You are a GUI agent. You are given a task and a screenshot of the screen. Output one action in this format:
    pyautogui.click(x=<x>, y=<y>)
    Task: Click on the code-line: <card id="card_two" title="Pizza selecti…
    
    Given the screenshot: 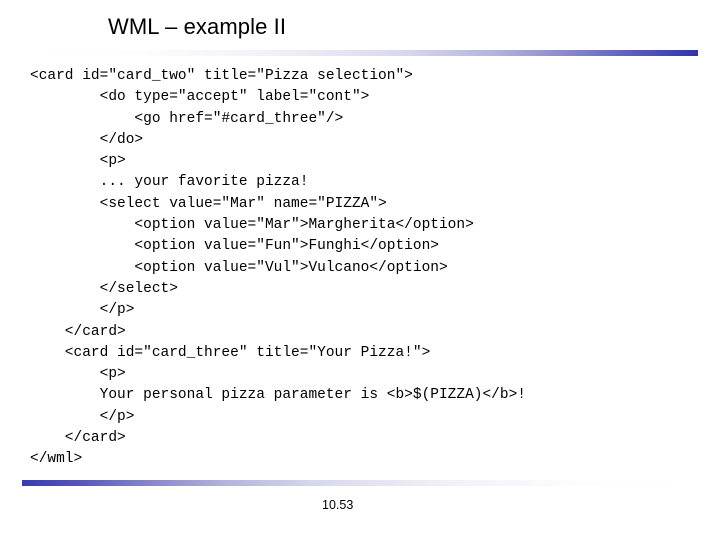 What is the action you would take?
    pyautogui.click(x=221, y=76)
    